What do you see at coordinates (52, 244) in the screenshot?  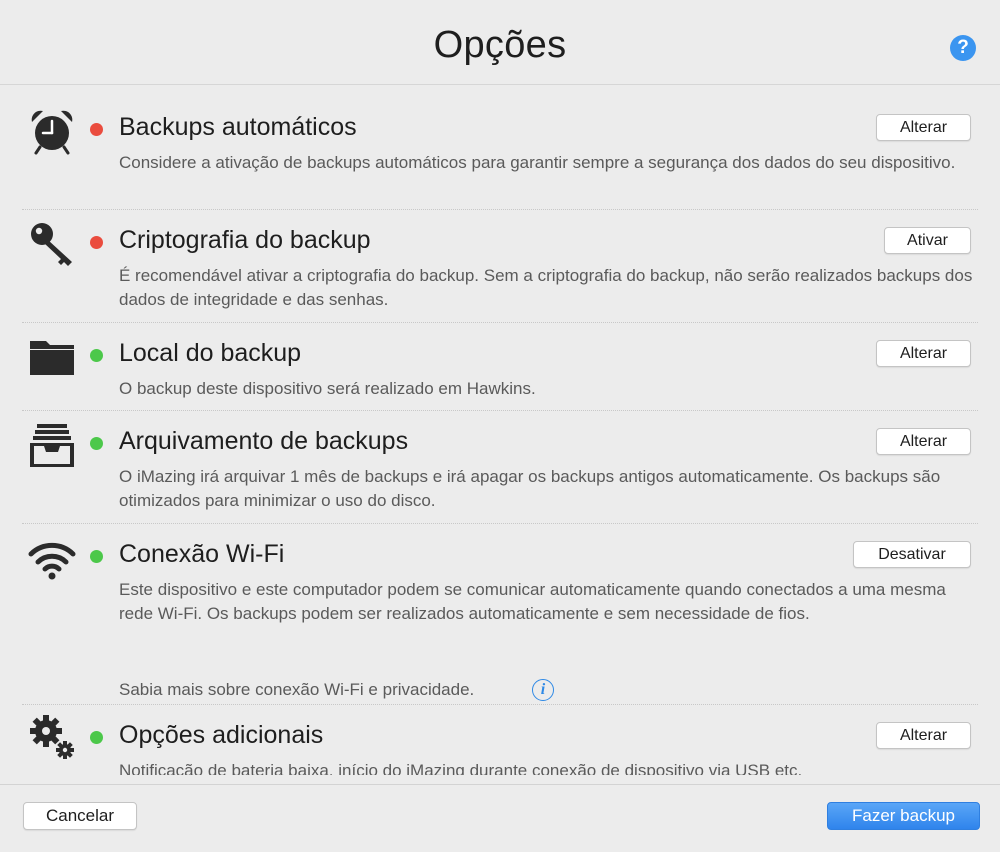 I see `key-icon` at bounding box center [52, 244].